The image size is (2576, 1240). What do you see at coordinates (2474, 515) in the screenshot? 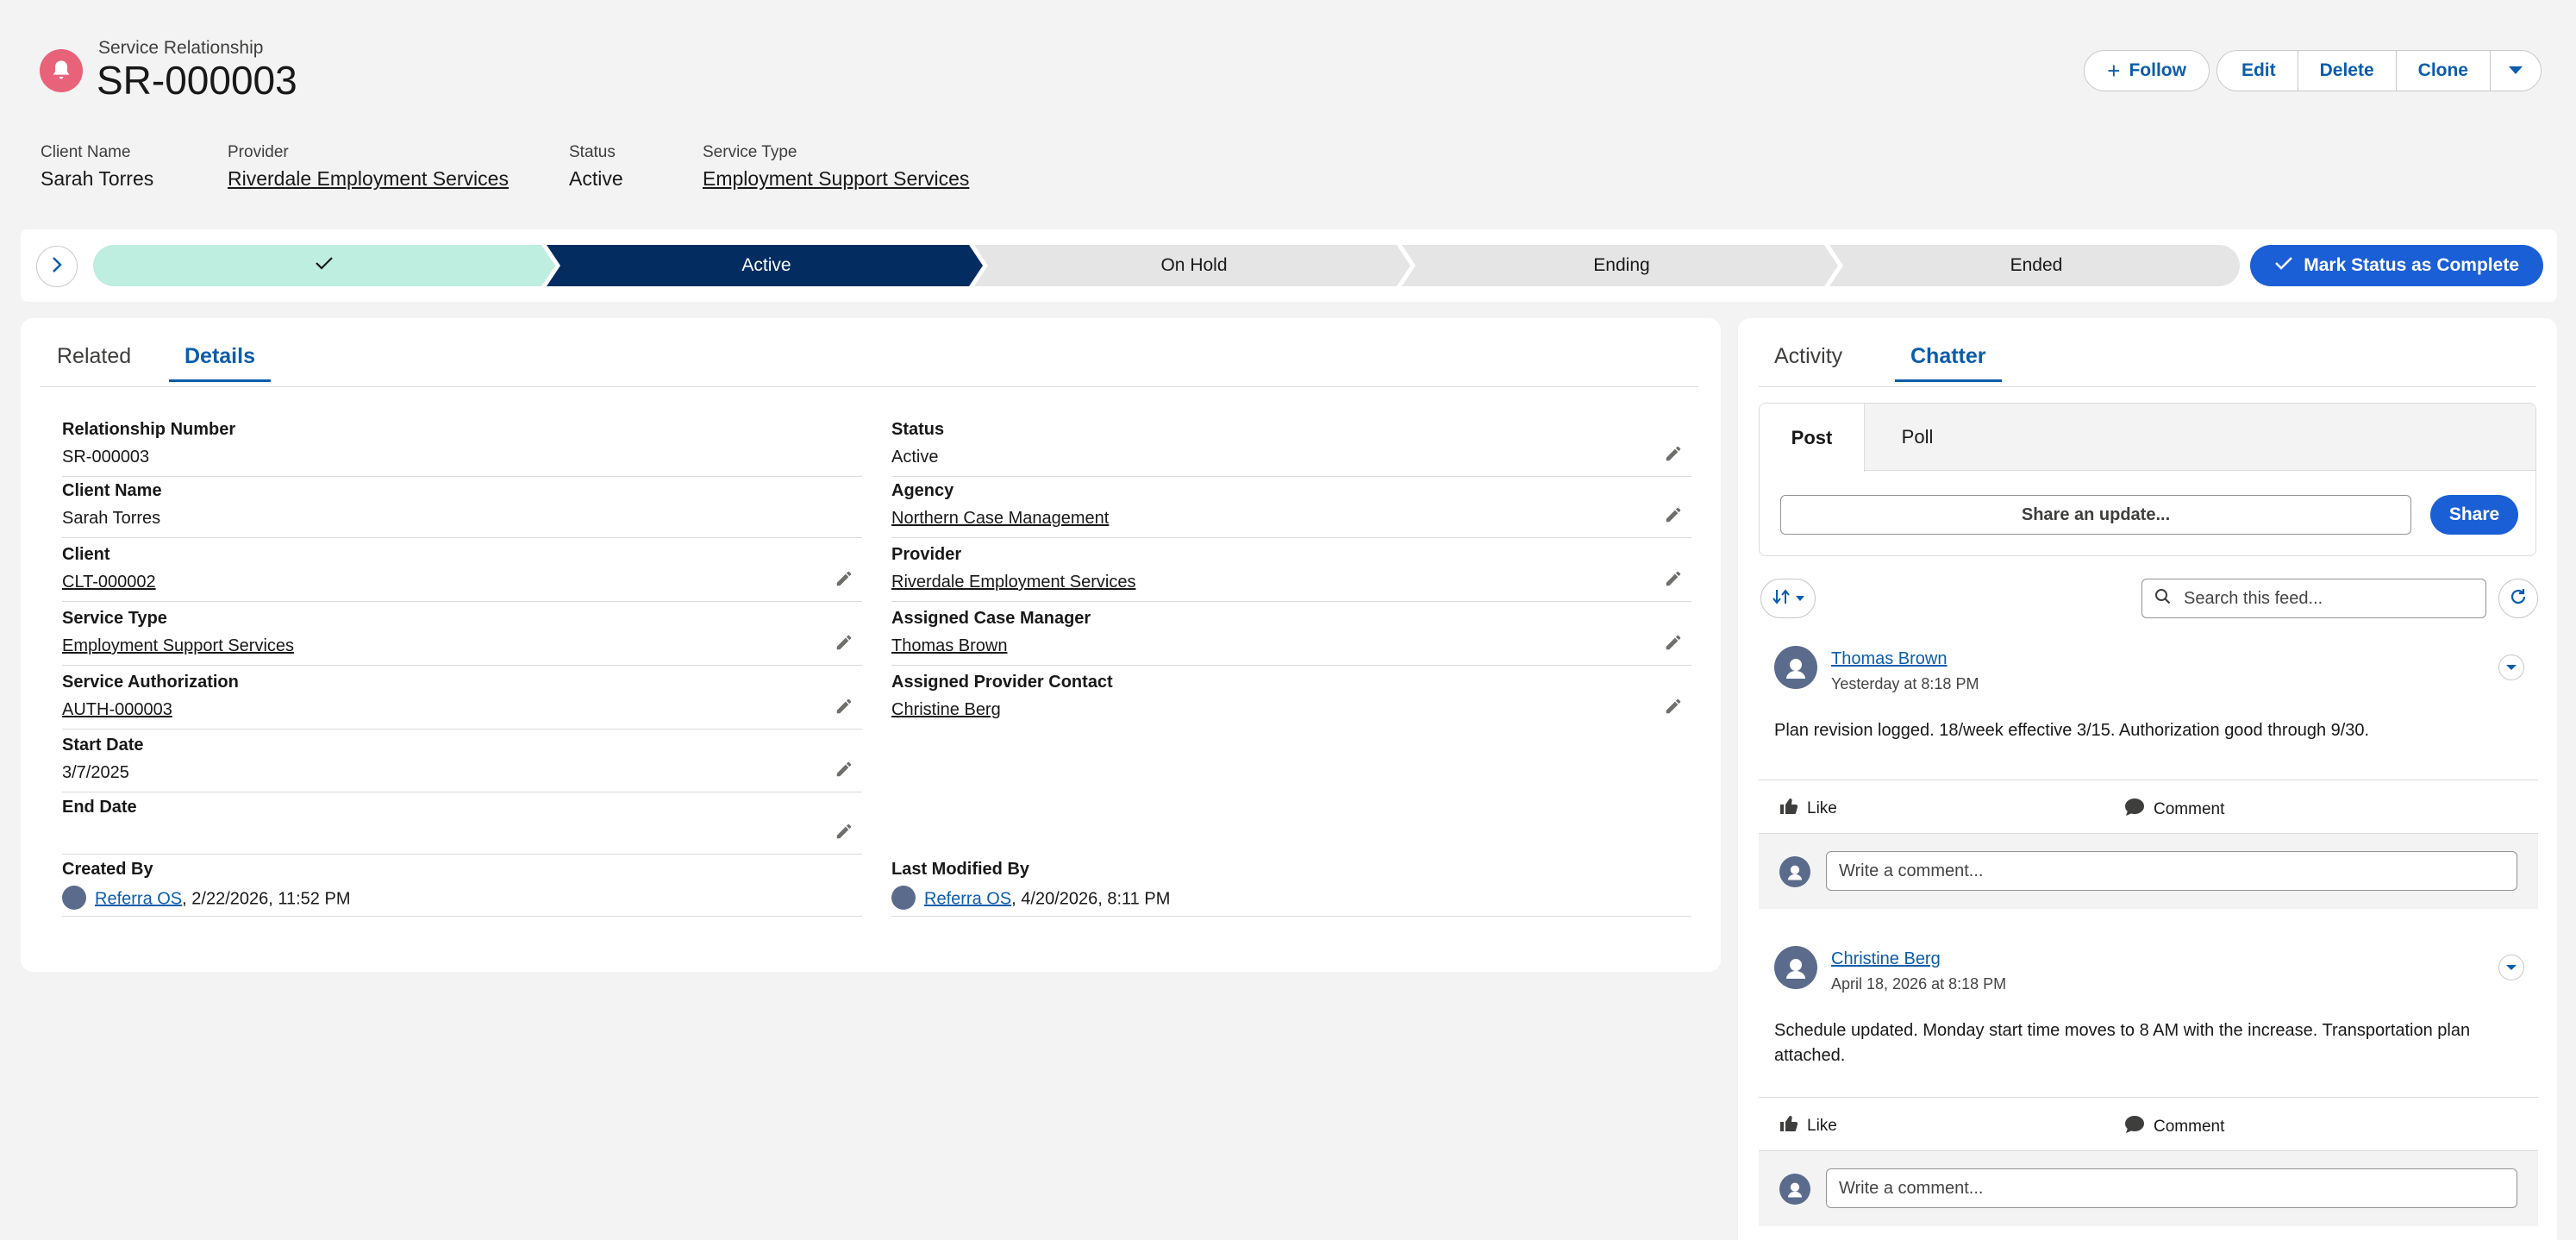
I see `share-button: Share` at bounding box center [2474, 515].